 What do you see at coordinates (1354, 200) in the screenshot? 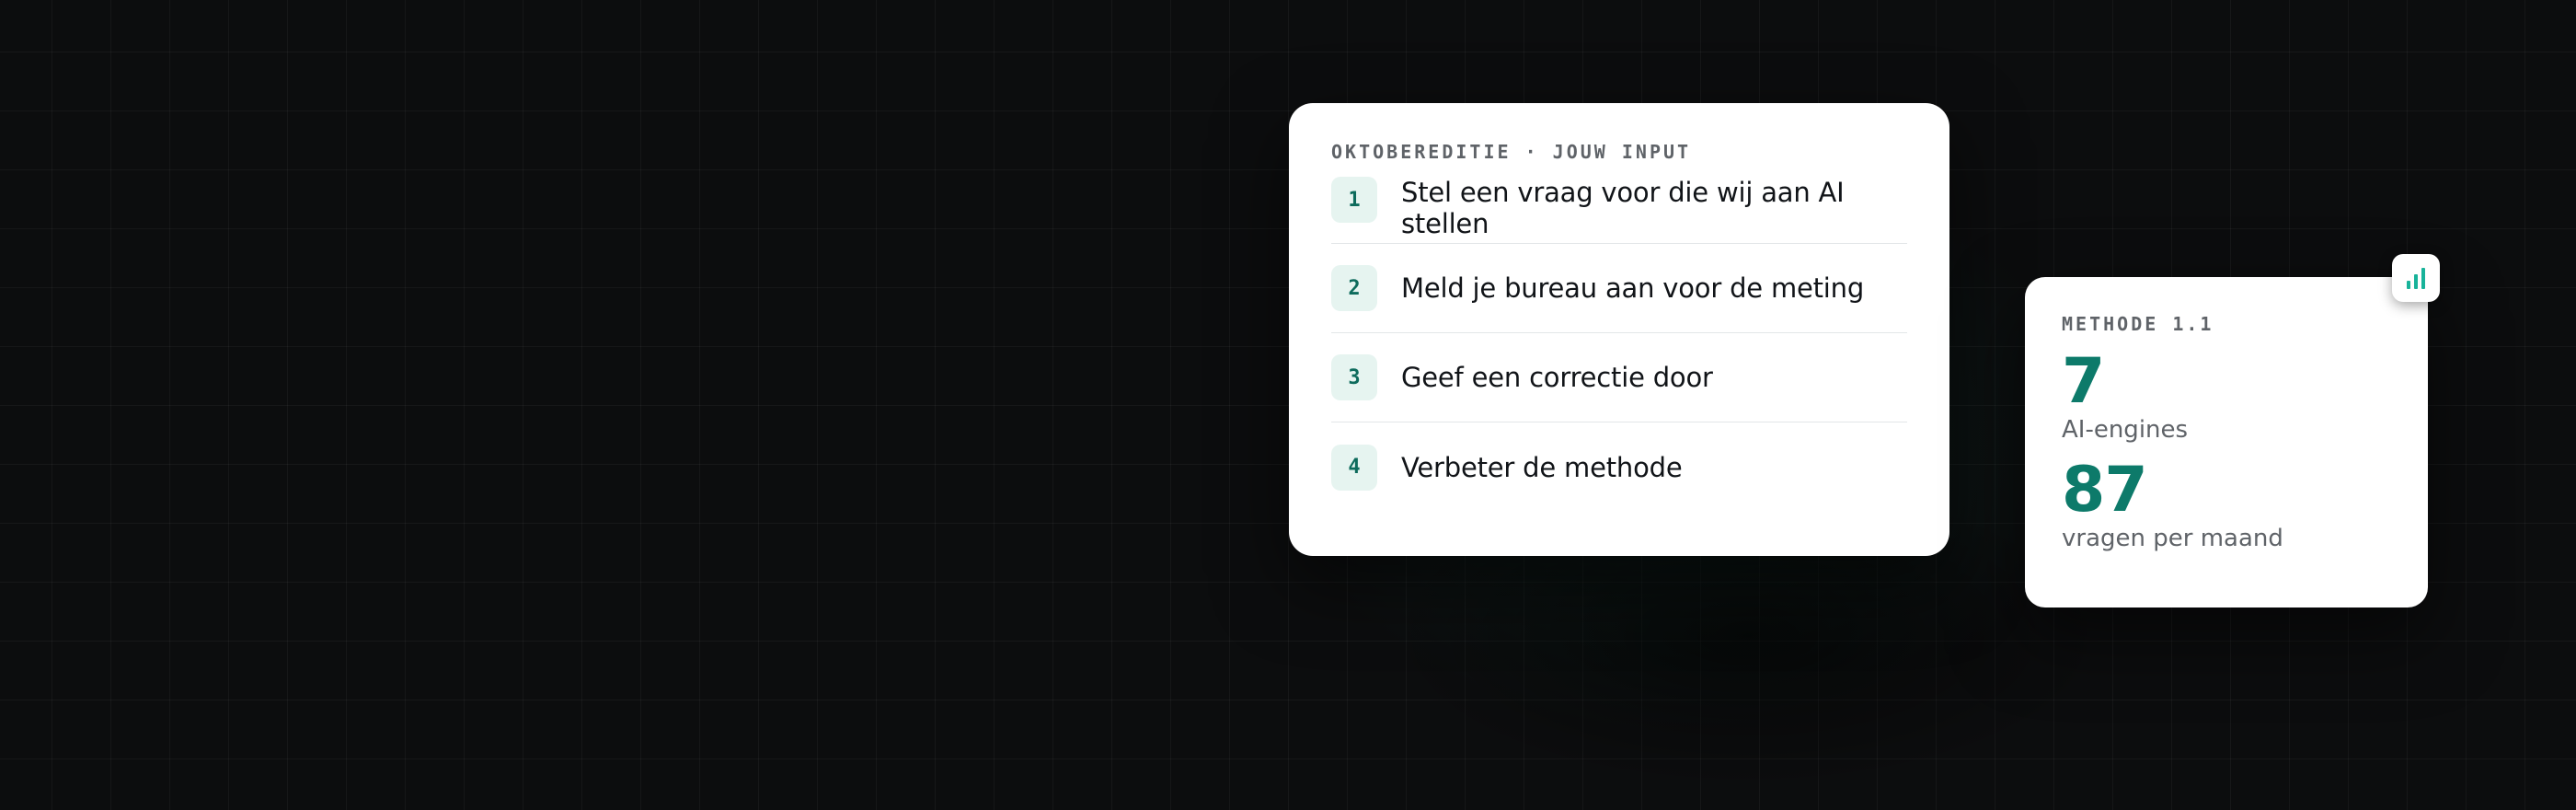
I see `step-number-badge: 1` at bounding box center [1354, 200].